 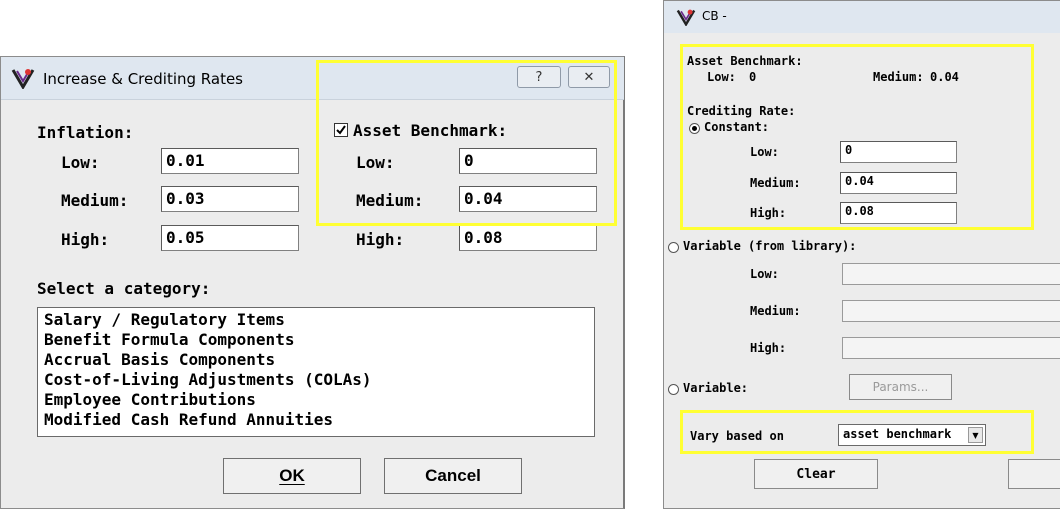 What do you see at coordinates (124, 288) in the screenshot?
I see `category-heading: Select a category:` at bounding box center [124, 288].